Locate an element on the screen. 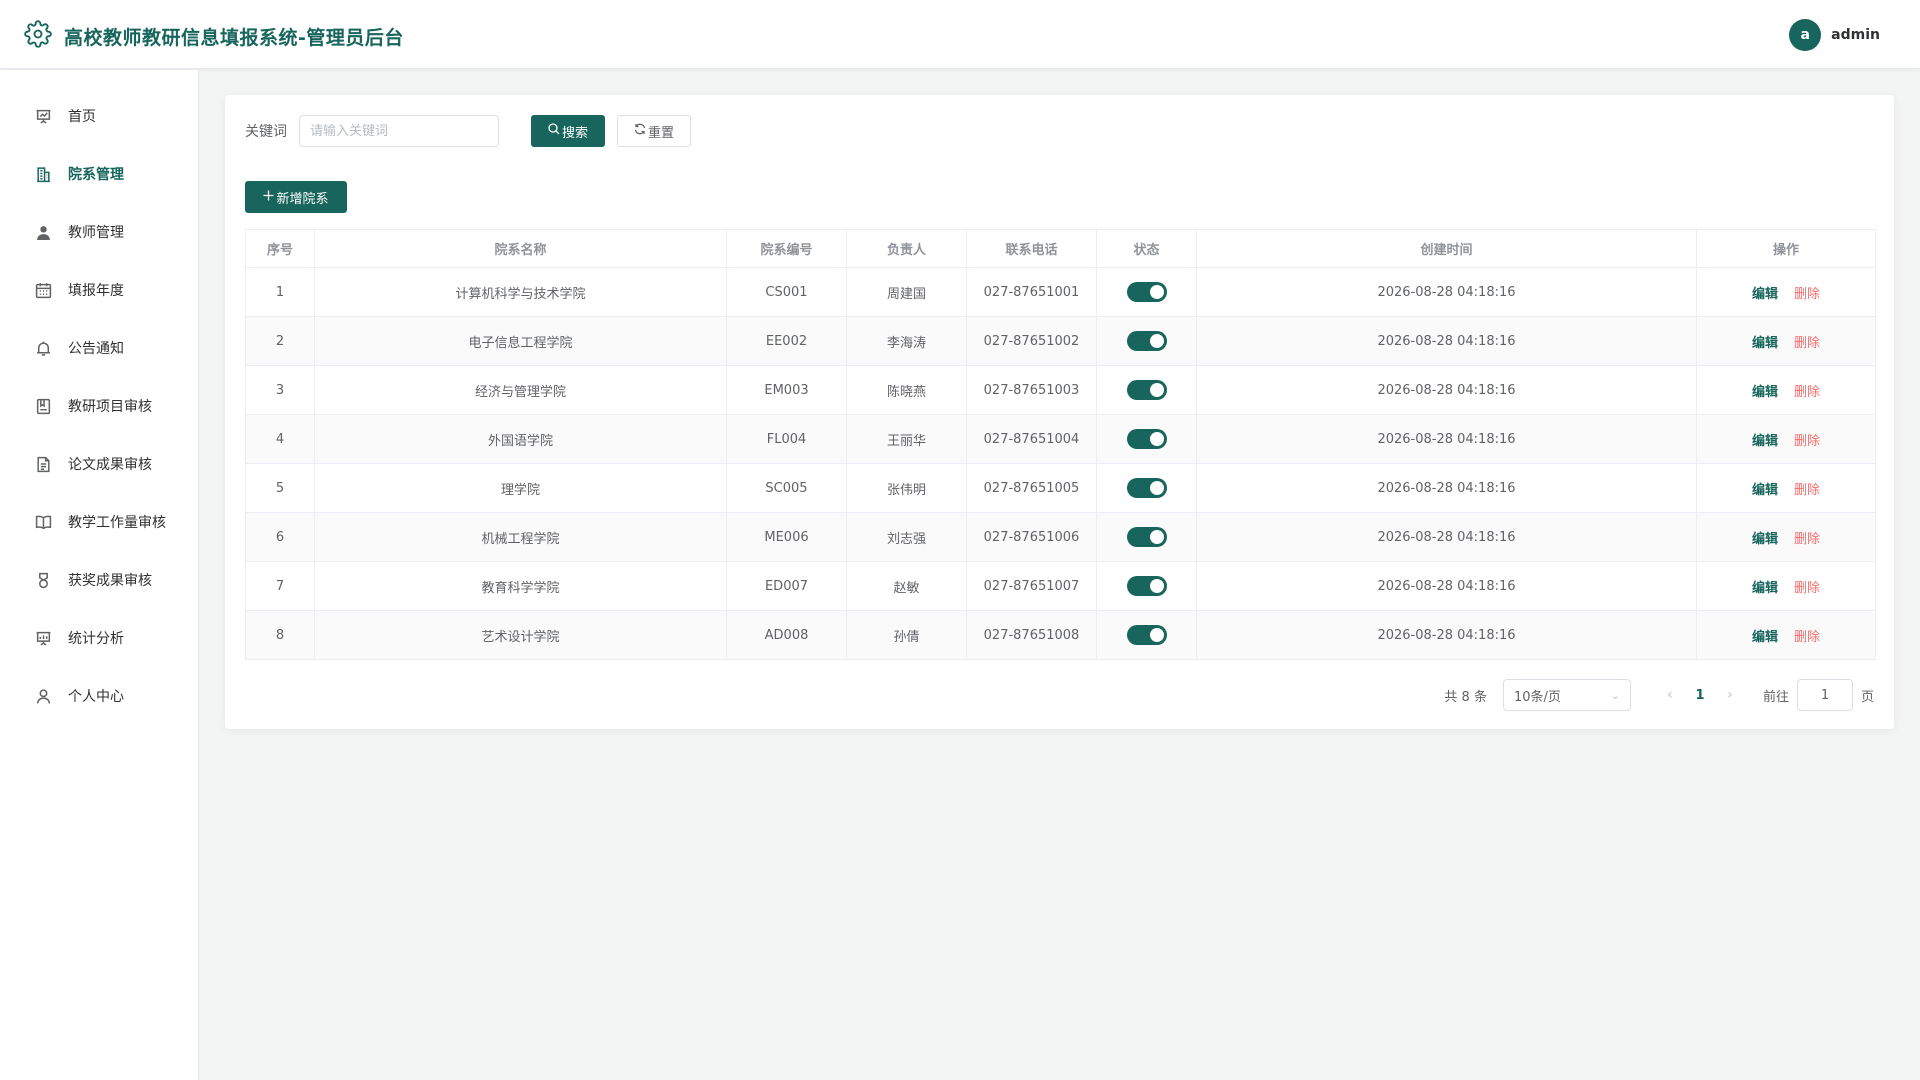  sidebar-item-award-review: 获奖成果审核 is located at coordinates (99, 580).